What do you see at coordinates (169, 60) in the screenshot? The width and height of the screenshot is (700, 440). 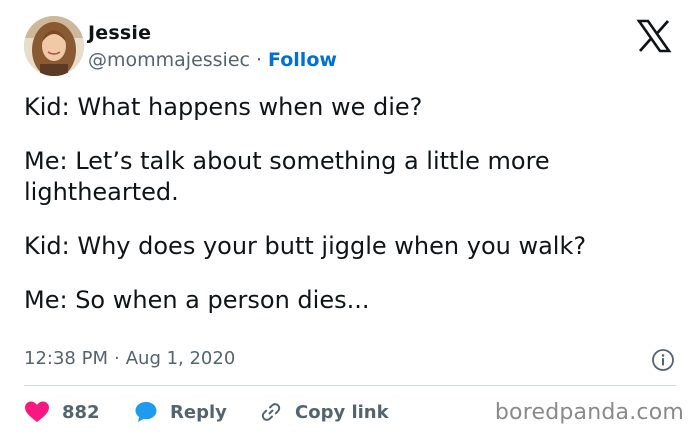 I see `author-handle: @mommajessiec` at bounding box center [169, 60].